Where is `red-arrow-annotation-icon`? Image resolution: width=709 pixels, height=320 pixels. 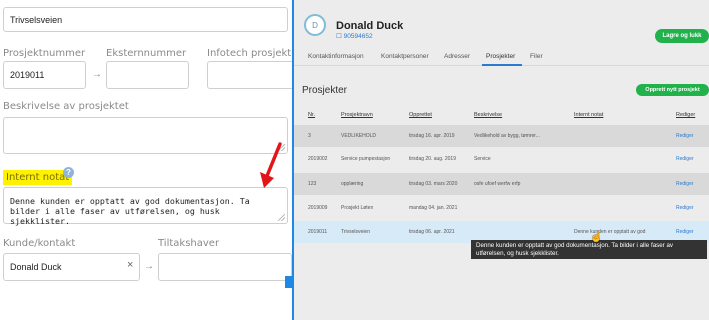
red-arrow-annotation-icon is located at coordinates (271, 165).